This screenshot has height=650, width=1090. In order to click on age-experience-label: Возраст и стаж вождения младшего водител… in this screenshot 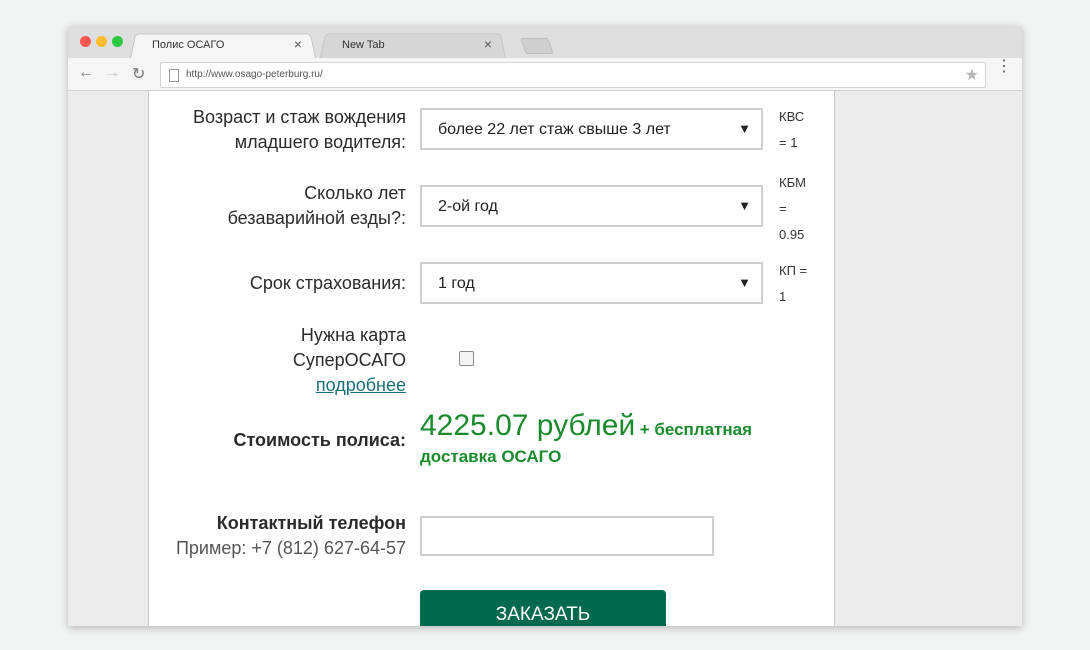, I will do `click(299, 129)`.